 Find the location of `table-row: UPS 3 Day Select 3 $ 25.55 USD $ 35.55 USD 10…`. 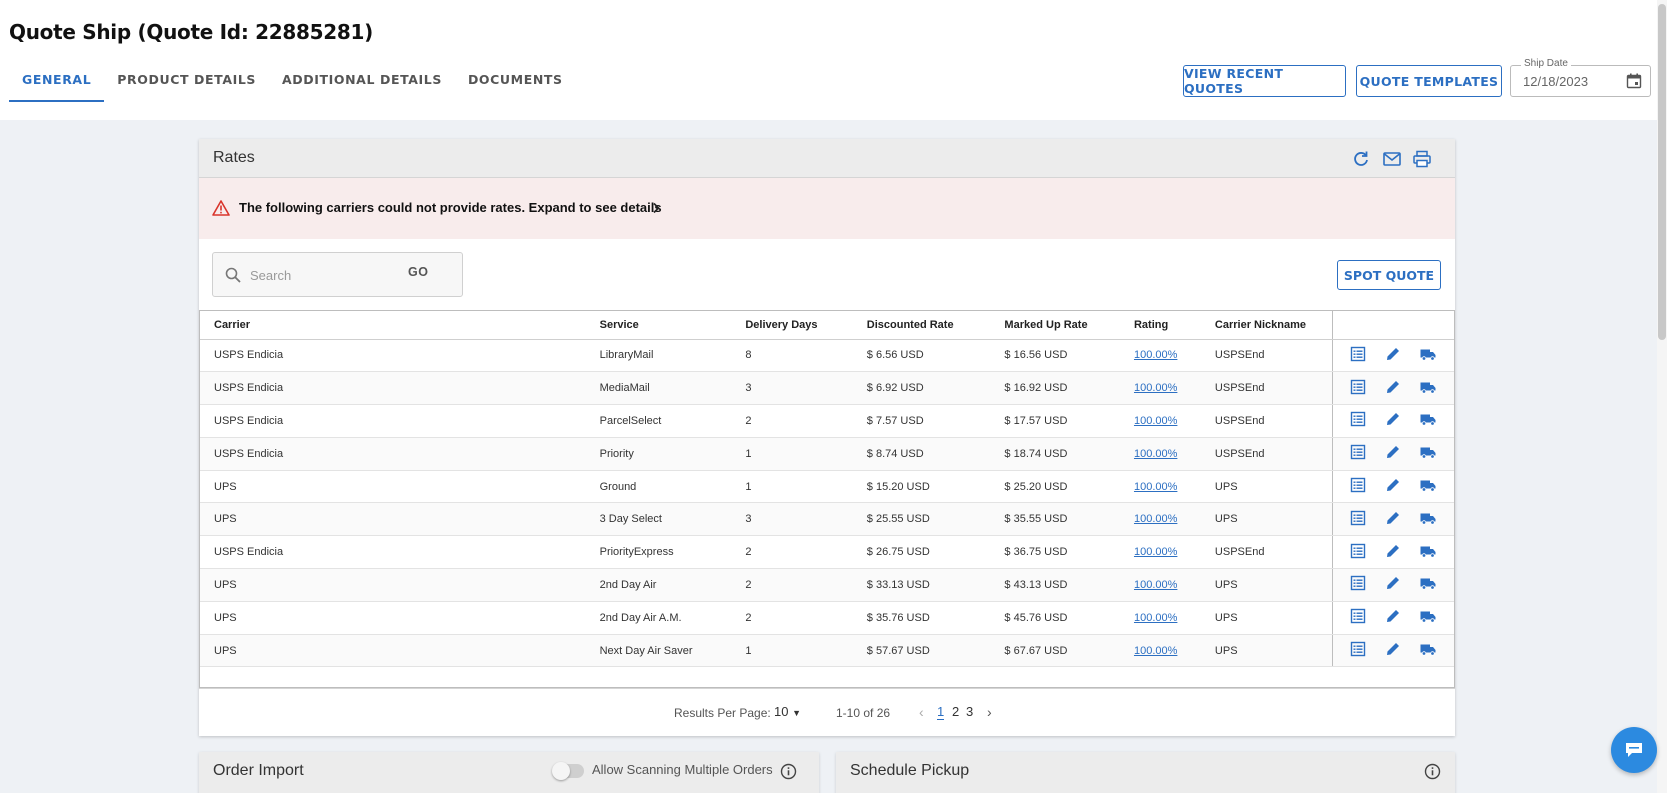

table-row: UPS 3 Day Select 3 $ 25.55 USD $ 35.55 USD 10… is located at coordinates (827, 519).